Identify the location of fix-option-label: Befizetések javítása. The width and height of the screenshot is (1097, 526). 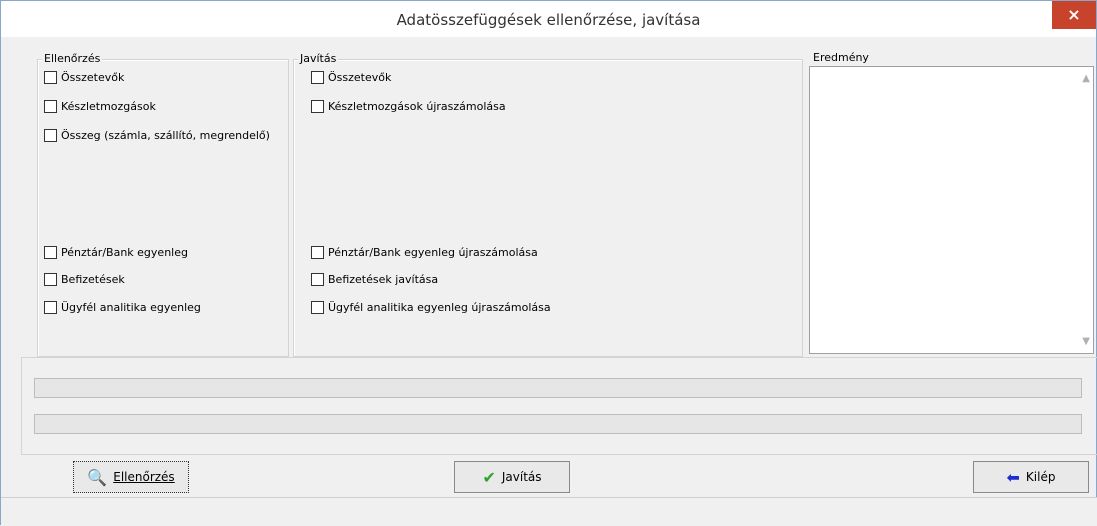
(383, 279).